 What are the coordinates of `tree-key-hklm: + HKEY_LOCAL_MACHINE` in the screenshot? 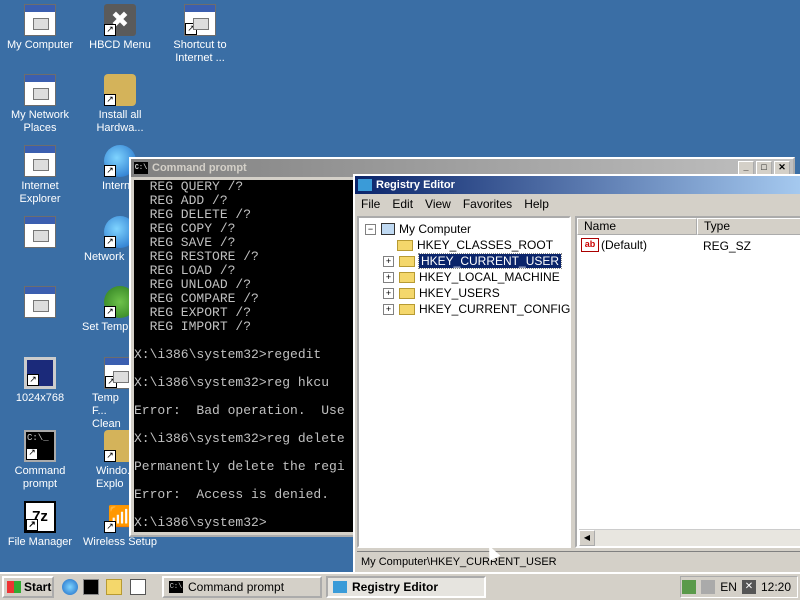 It's located at (471, 277).